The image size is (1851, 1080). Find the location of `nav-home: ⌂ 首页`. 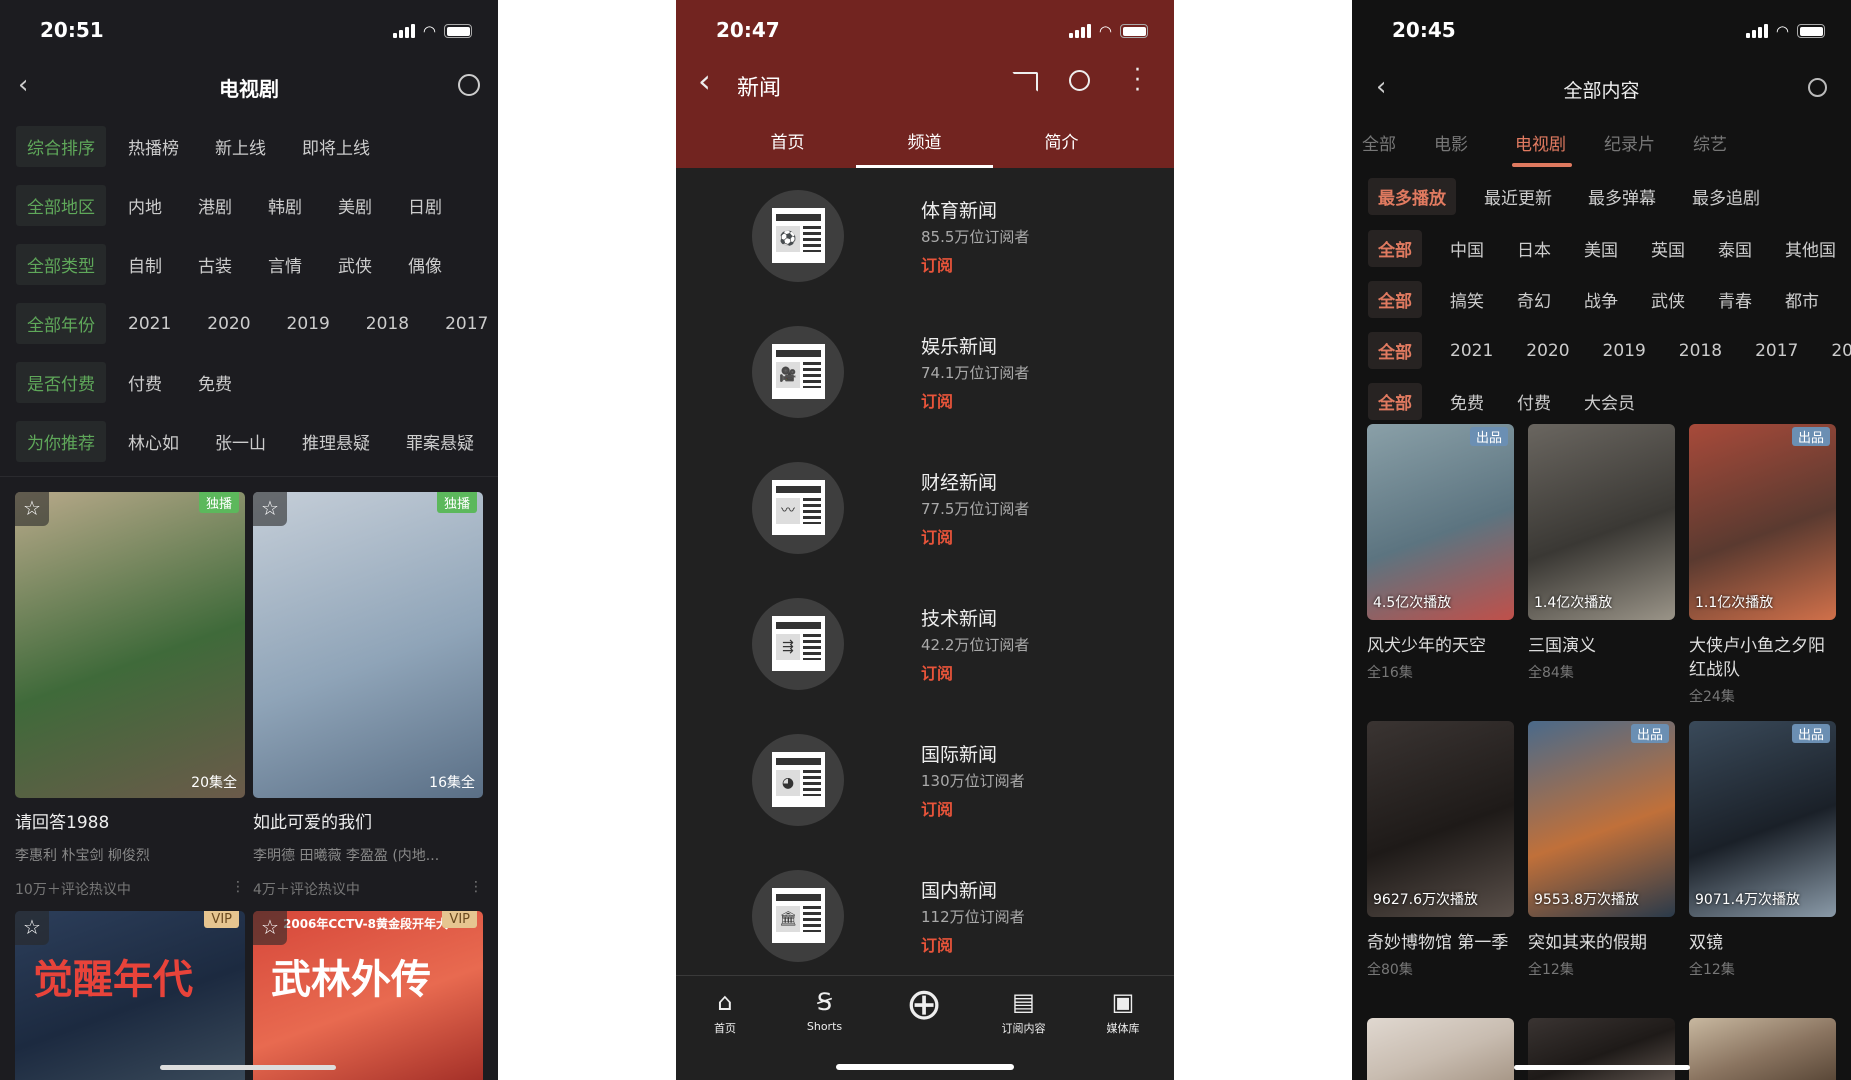

nav-home: ⌂ 首页 is located at coordinates (725, 1012).